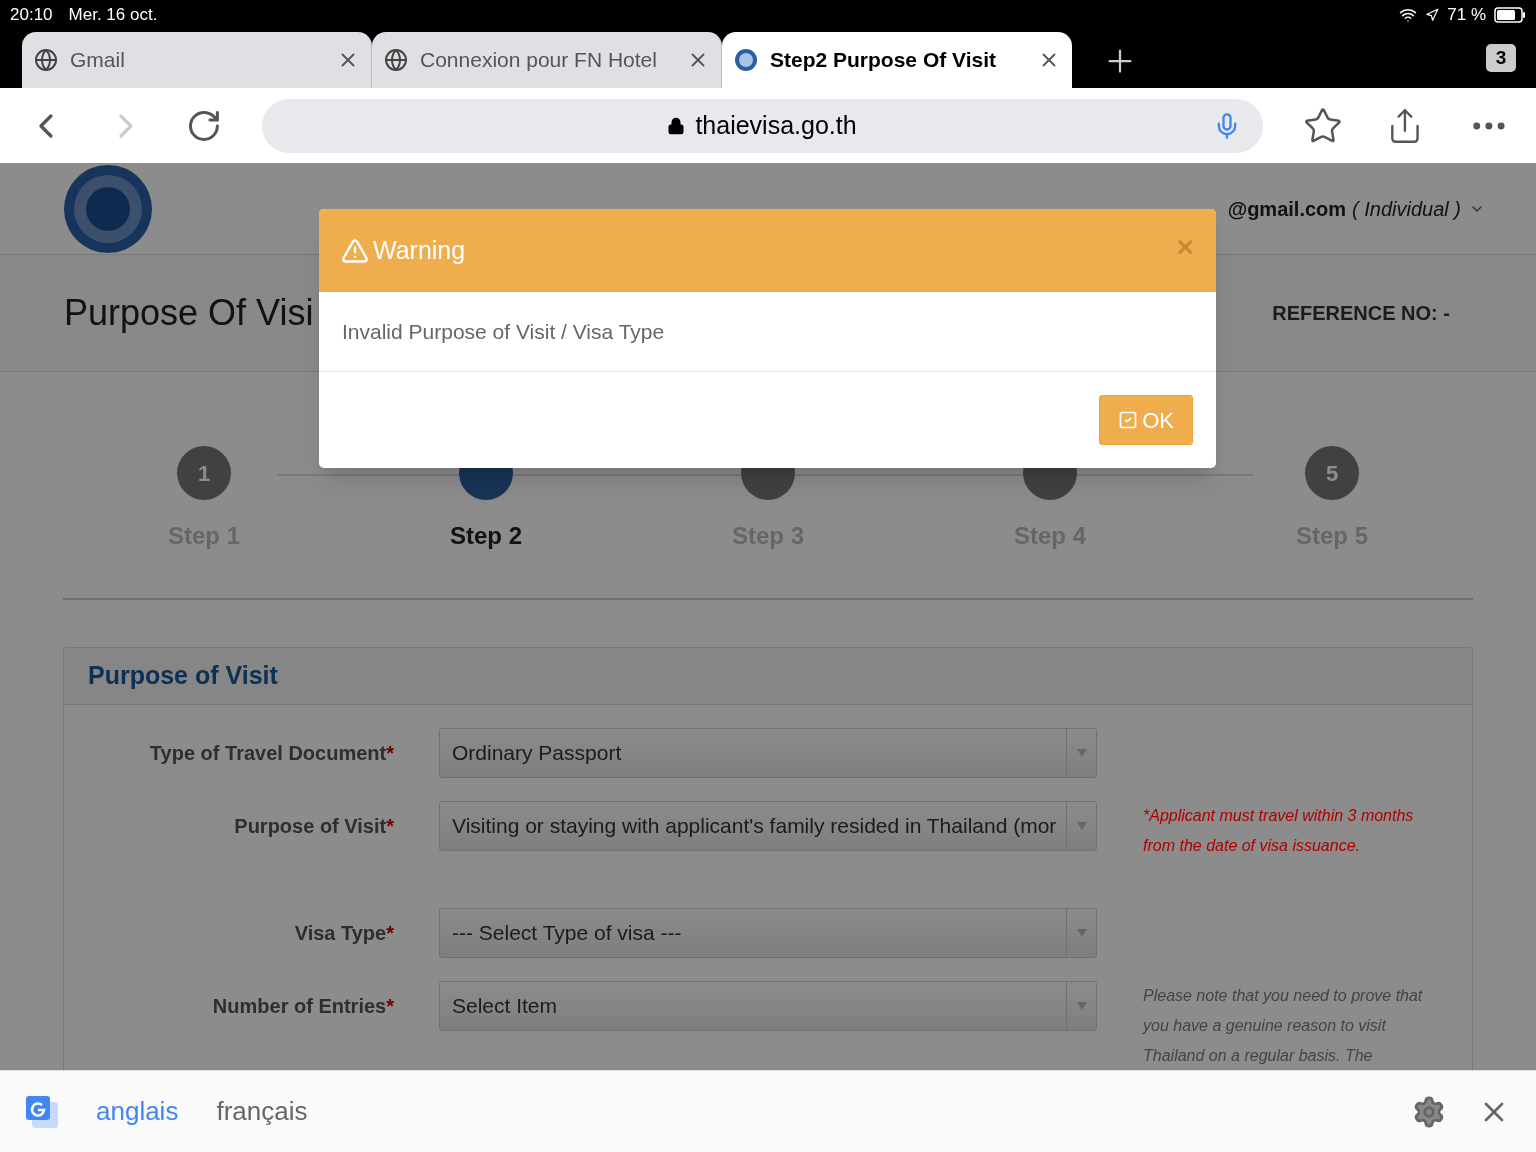 The height and width of the screenshot is (1152, 1536). Describe the element at coordinates (768, 753) in the screenshot. I see `select-field: Ordinary Passport` at that location.